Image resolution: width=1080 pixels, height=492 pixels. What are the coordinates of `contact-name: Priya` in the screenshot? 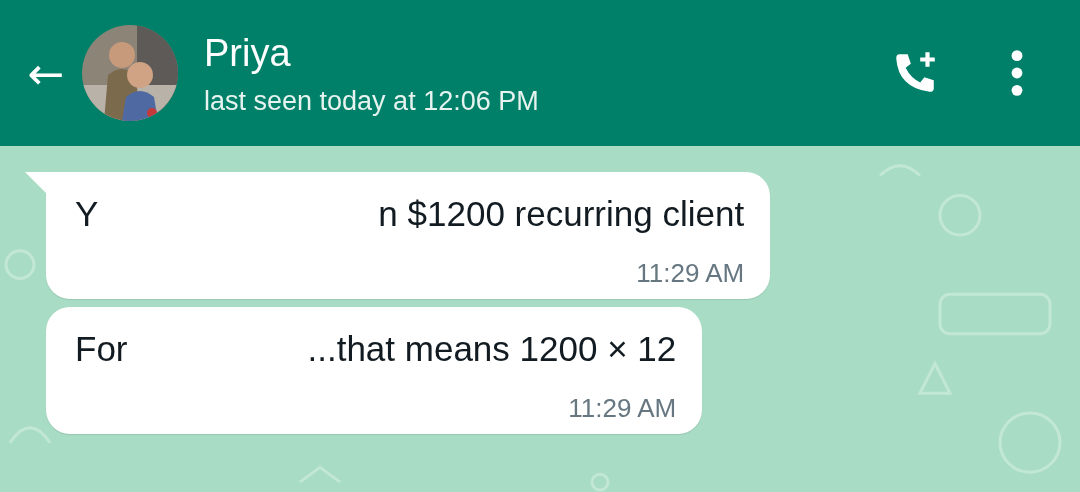 It's located at (247, 52).